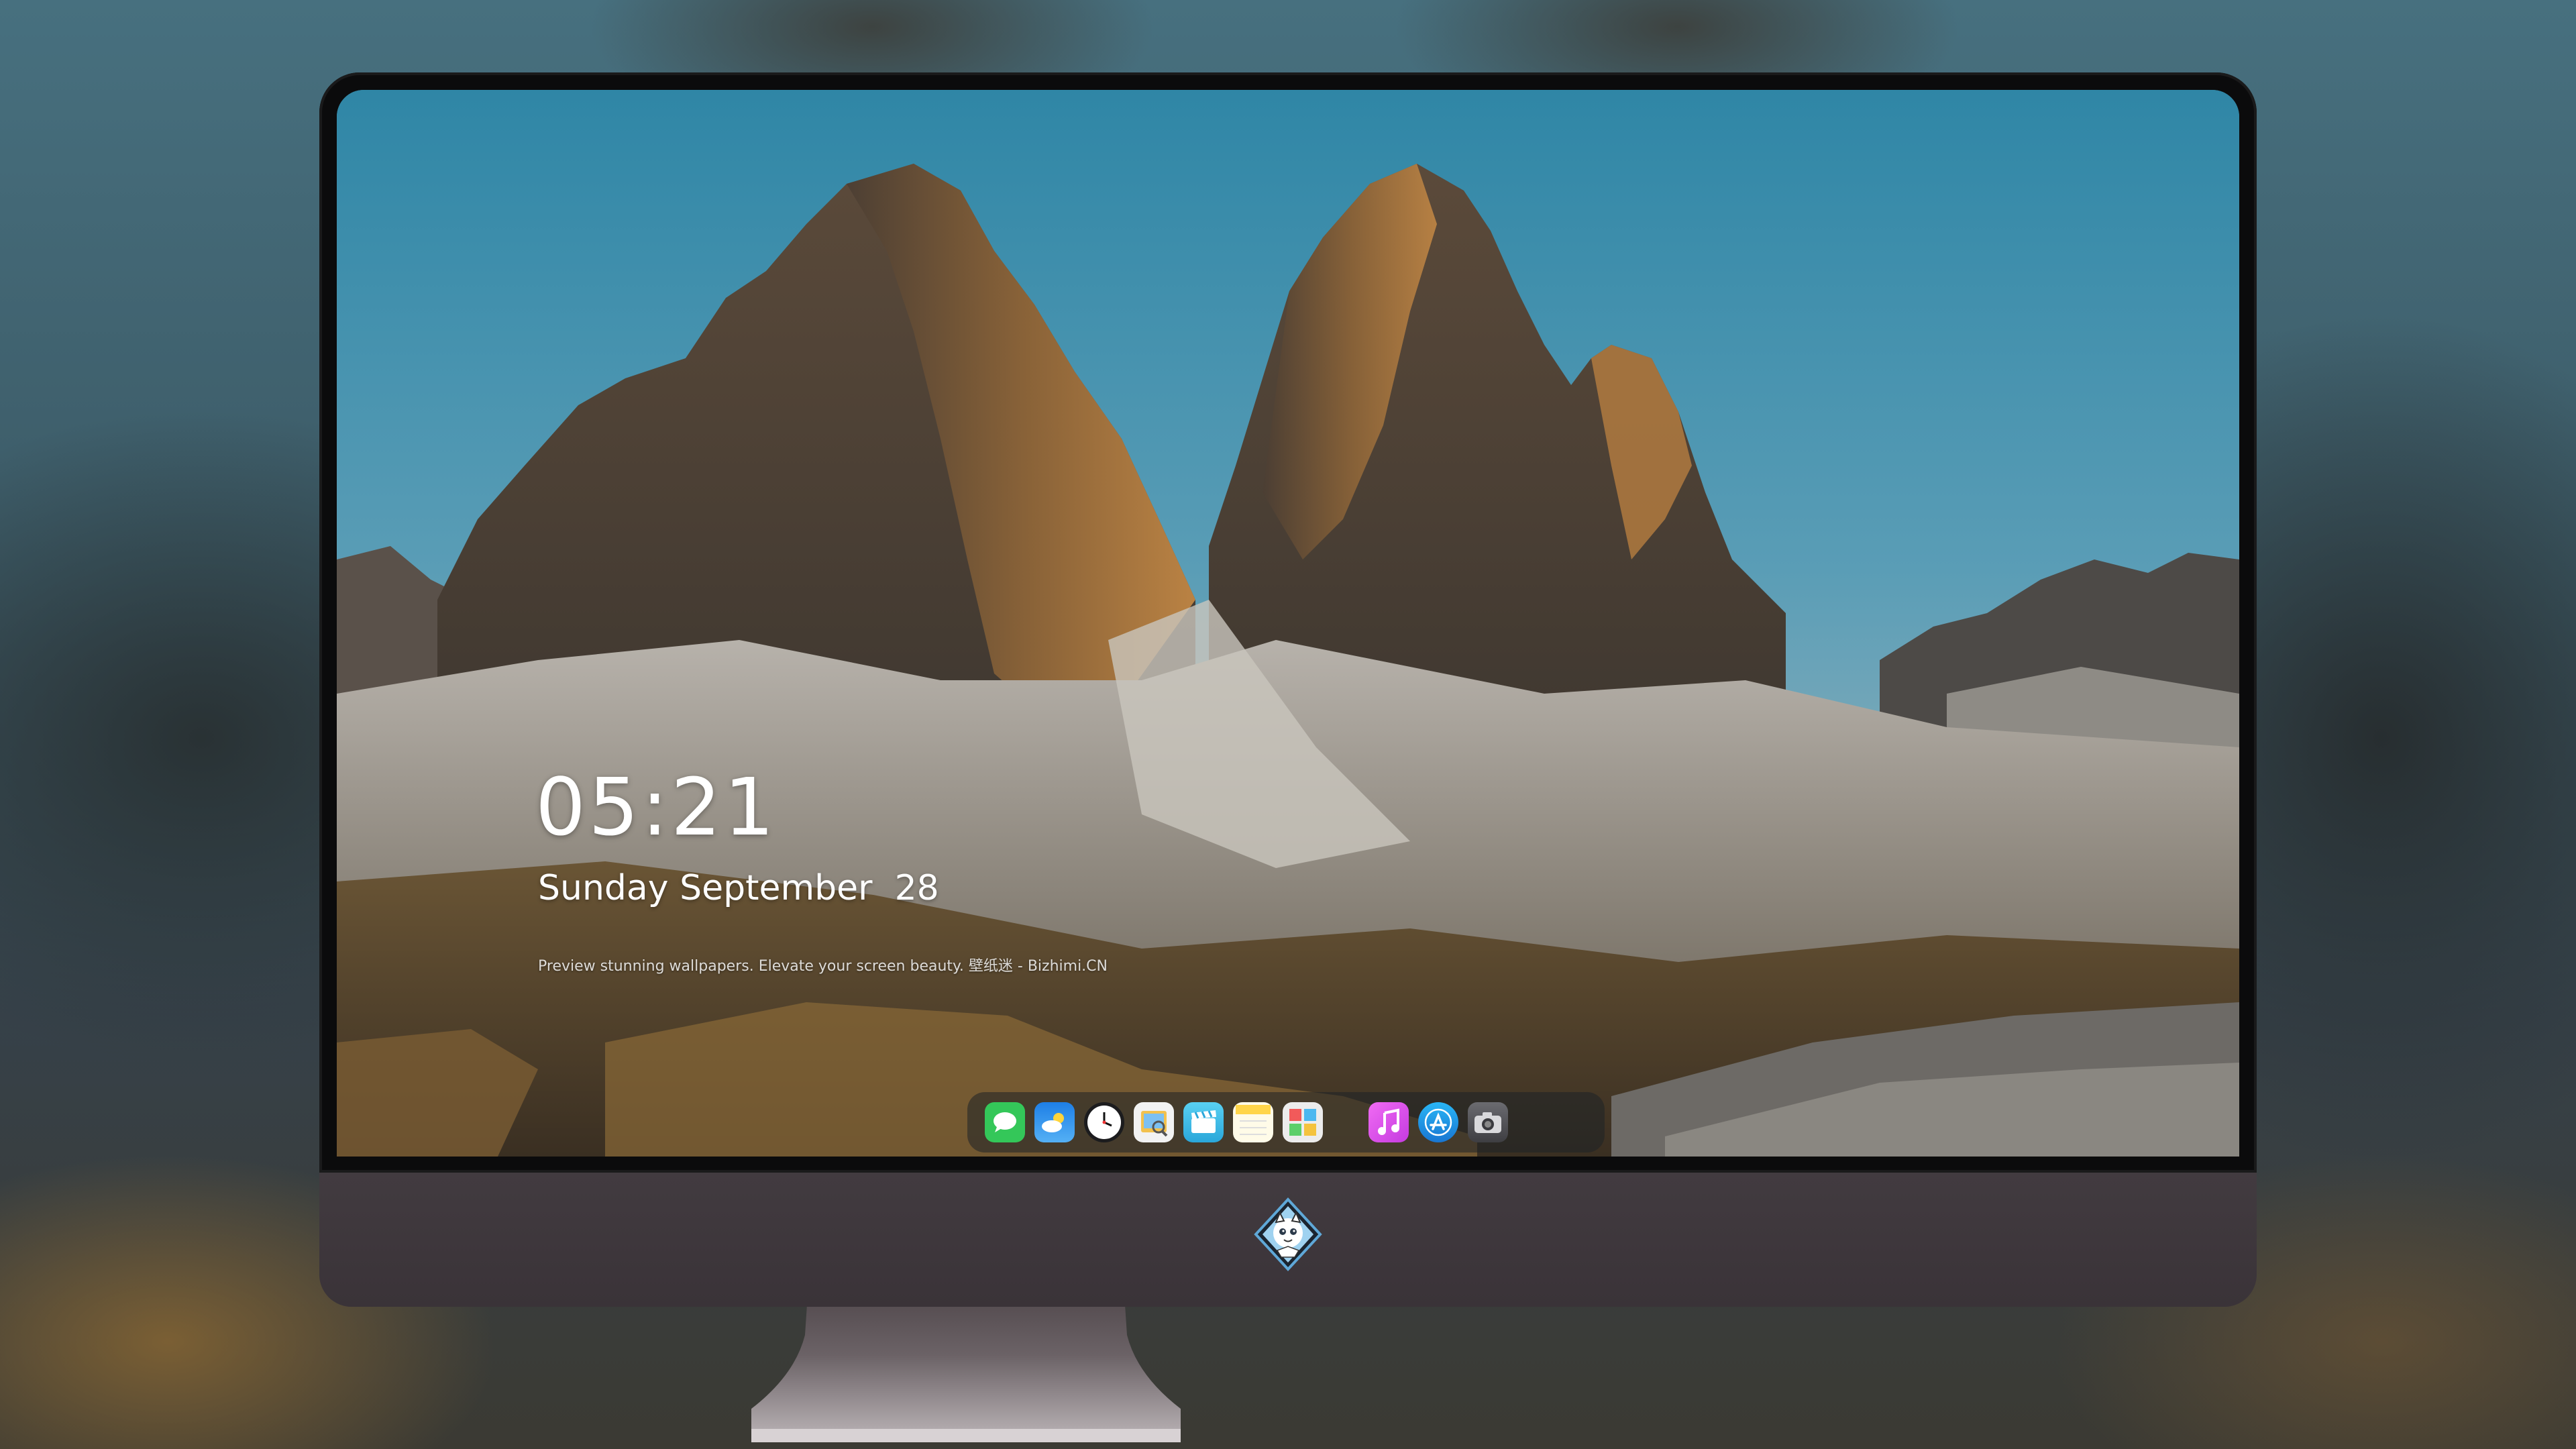 The image size is (2576, 1449). Describe the element at coordinates (1388, 1122) in the screenshot. I see `music-icon` at that location.